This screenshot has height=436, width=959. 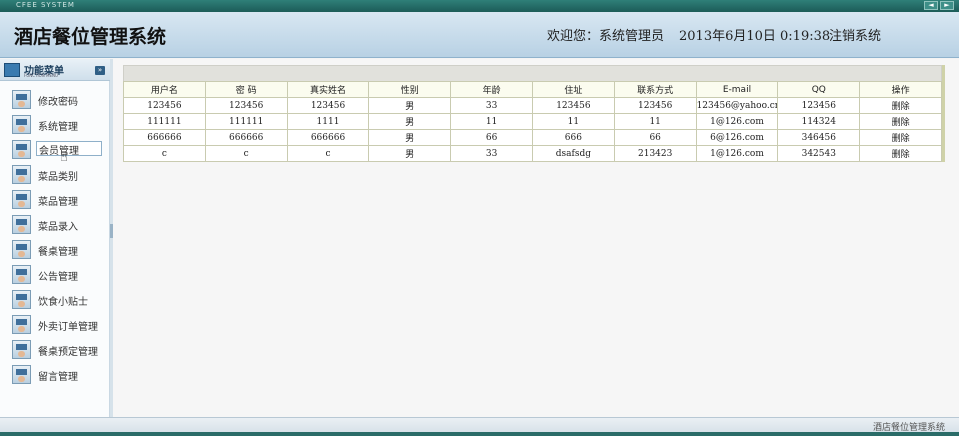 I want to click on sidebar-item-label: 系统管理, so click(x=58, y=127).